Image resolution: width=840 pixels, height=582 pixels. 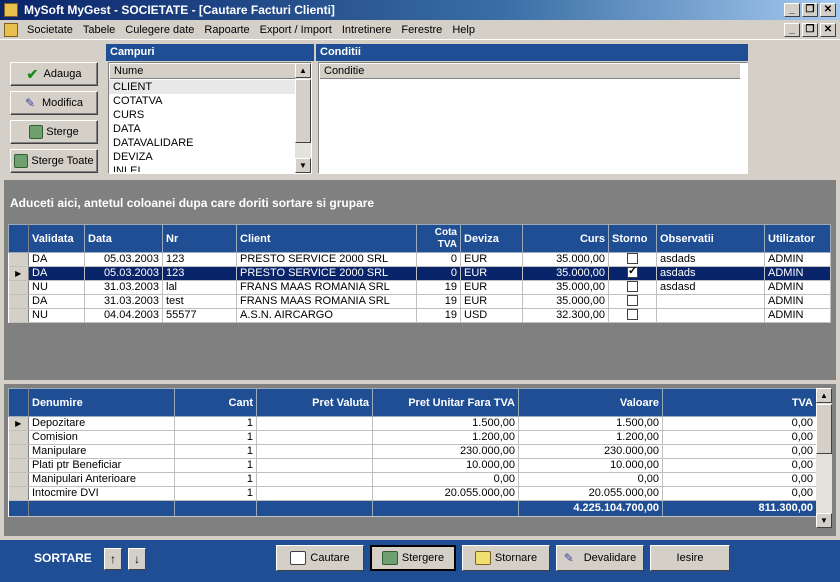 What do you see at coordinates (810, 10) in the screenshot?
I see `restore-button: ❐` at bounding box center [810, 10].